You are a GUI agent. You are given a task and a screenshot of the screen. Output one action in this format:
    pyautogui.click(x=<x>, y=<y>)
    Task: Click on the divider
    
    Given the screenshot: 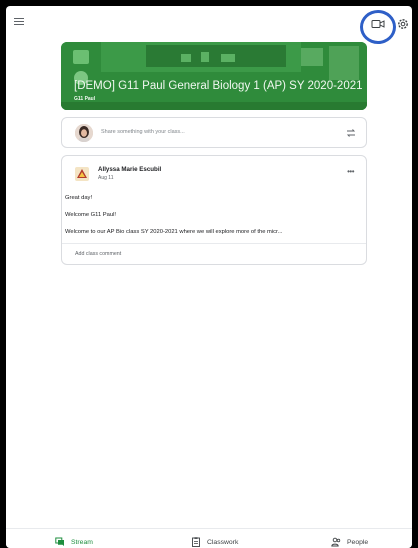 What is the action you would take?
    pyautogui.click(x=214, y=243)
    